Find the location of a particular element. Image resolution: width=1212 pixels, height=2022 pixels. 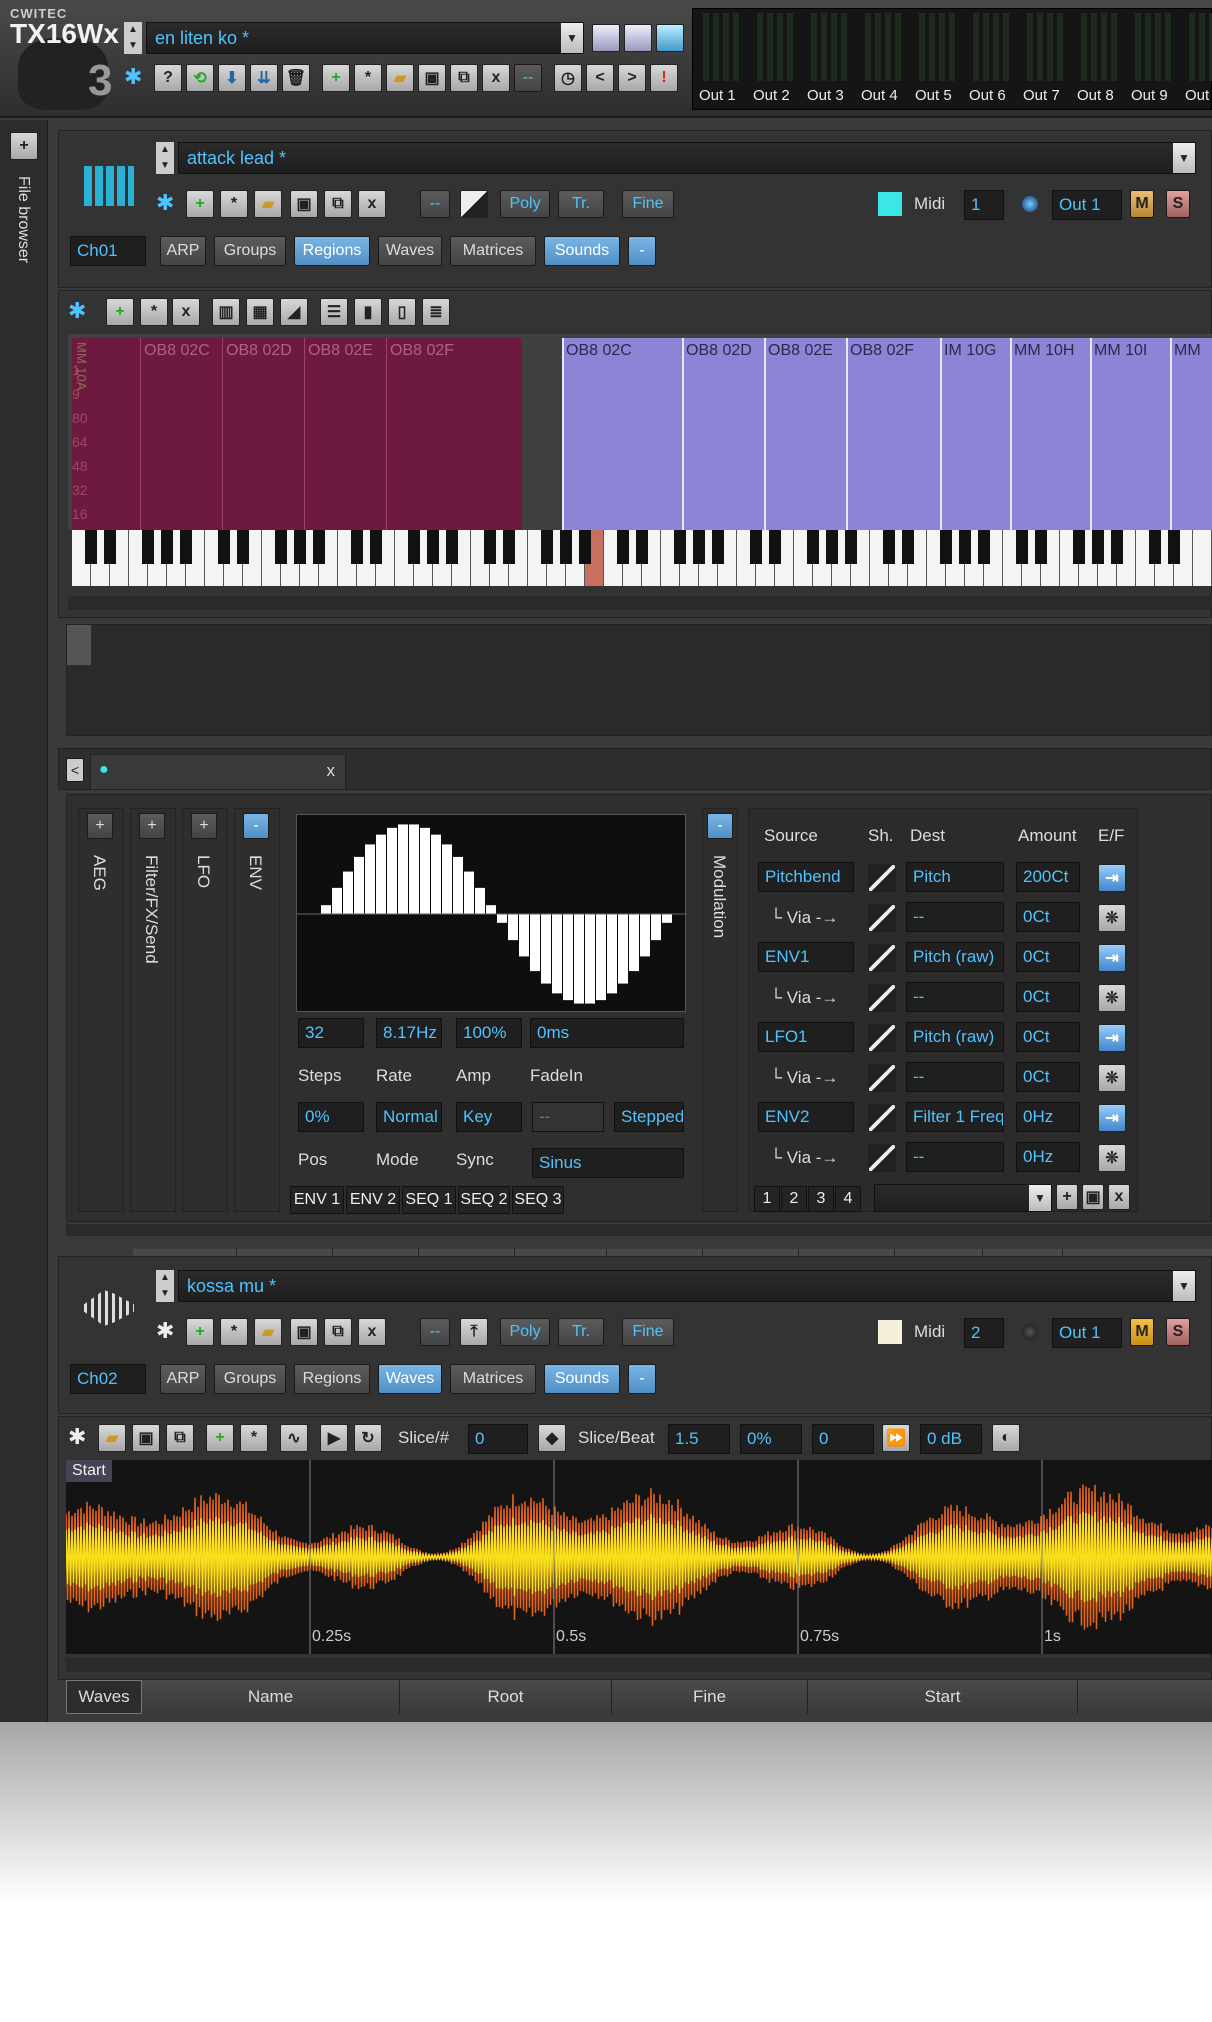

tab-collapse-button: - is located at coordinates (642, 1379).